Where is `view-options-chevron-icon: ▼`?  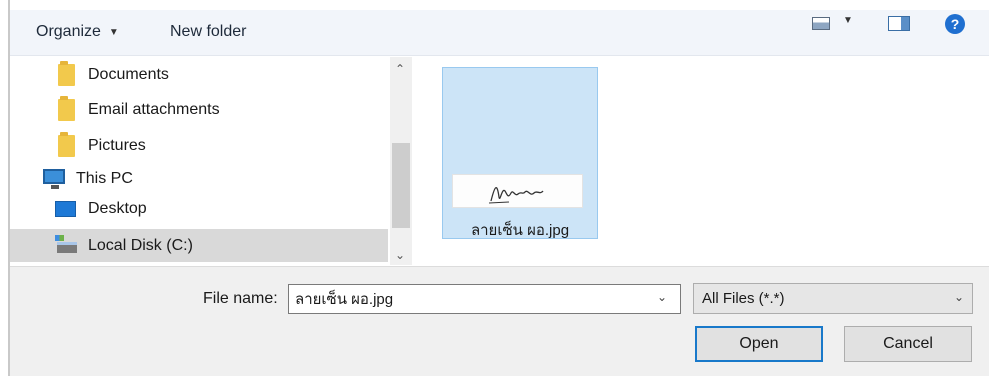
view-options-chevron-icon: ▼ is located at coordinates (848, 20).